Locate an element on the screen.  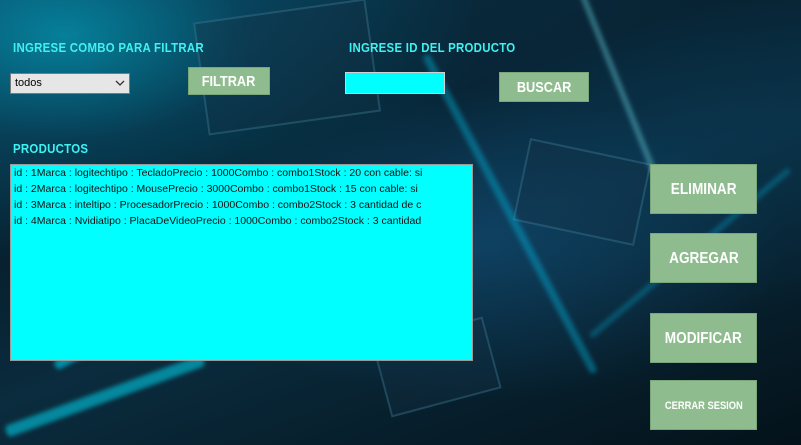
modify-button: MODIFICAR is located at coordinates (703, 338).